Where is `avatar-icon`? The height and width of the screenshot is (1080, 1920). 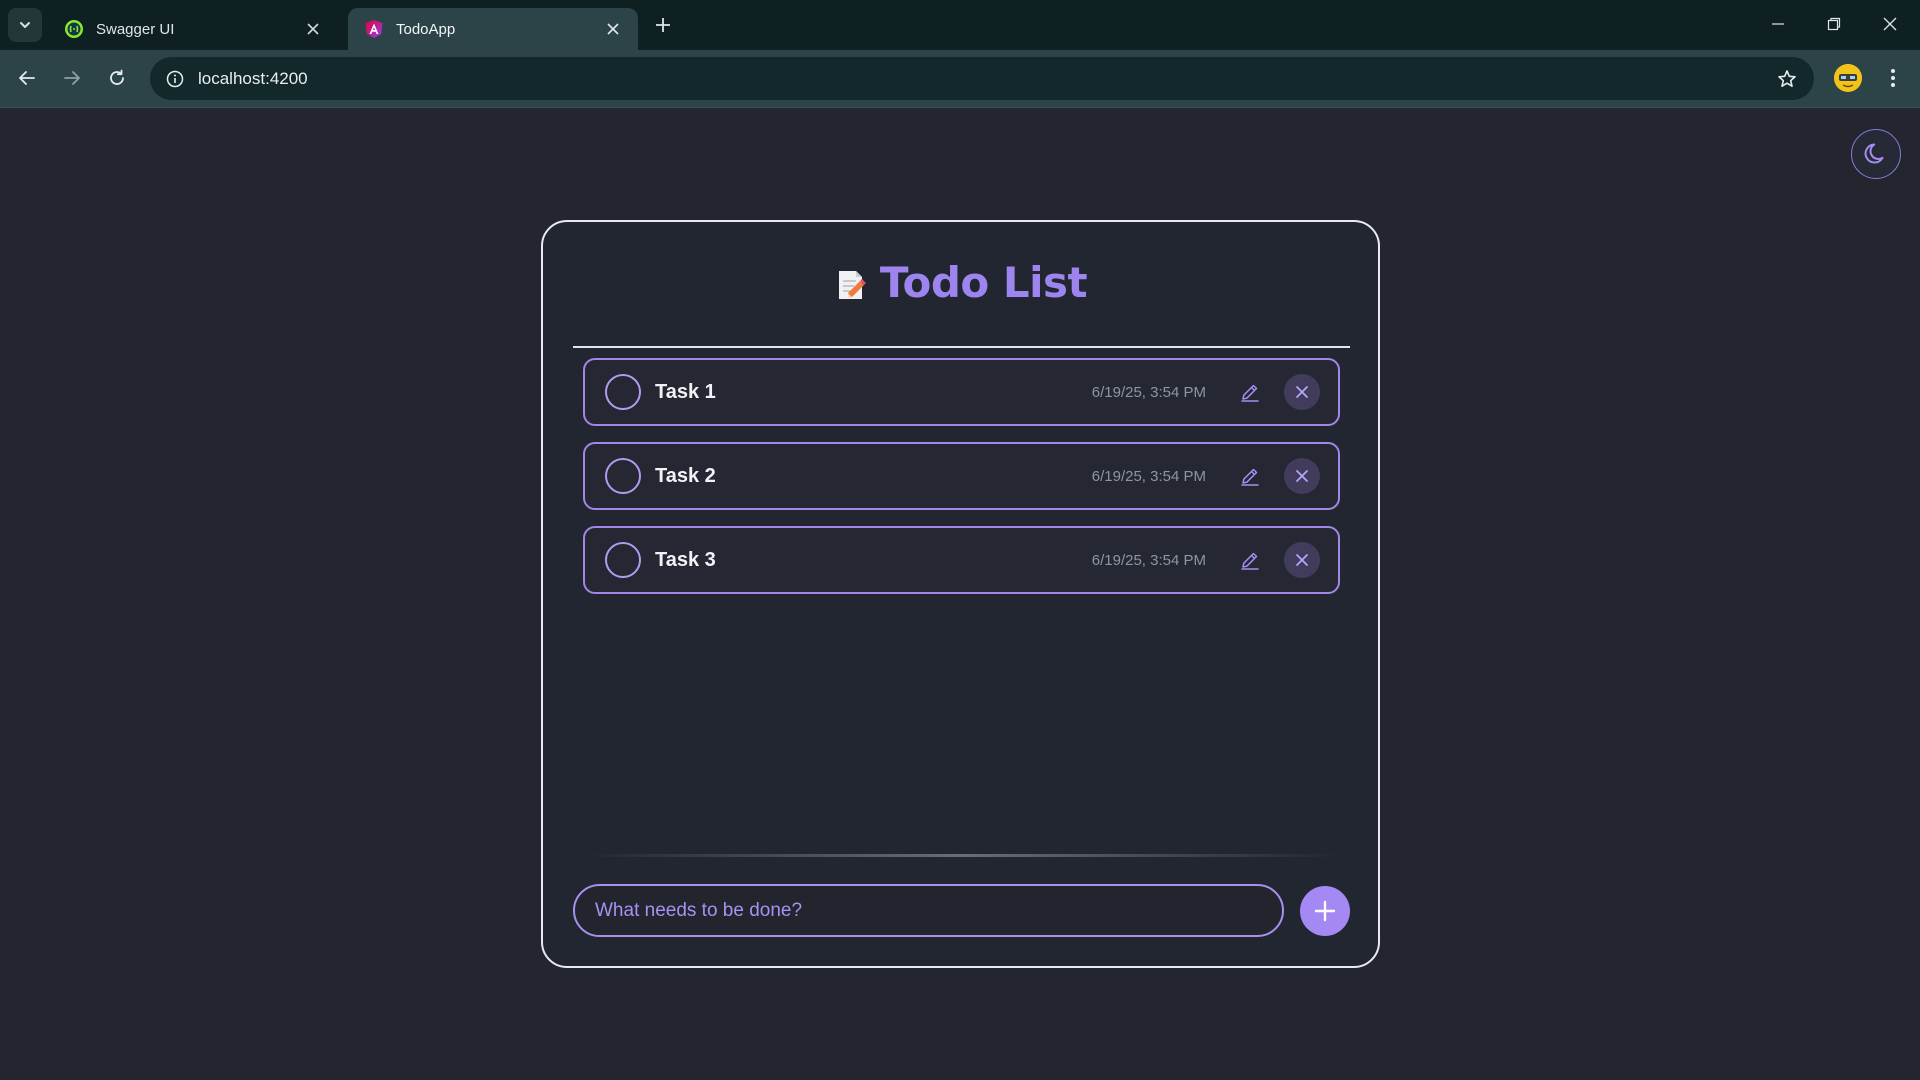
avatar-icon is located at coordinates (1848, 78).